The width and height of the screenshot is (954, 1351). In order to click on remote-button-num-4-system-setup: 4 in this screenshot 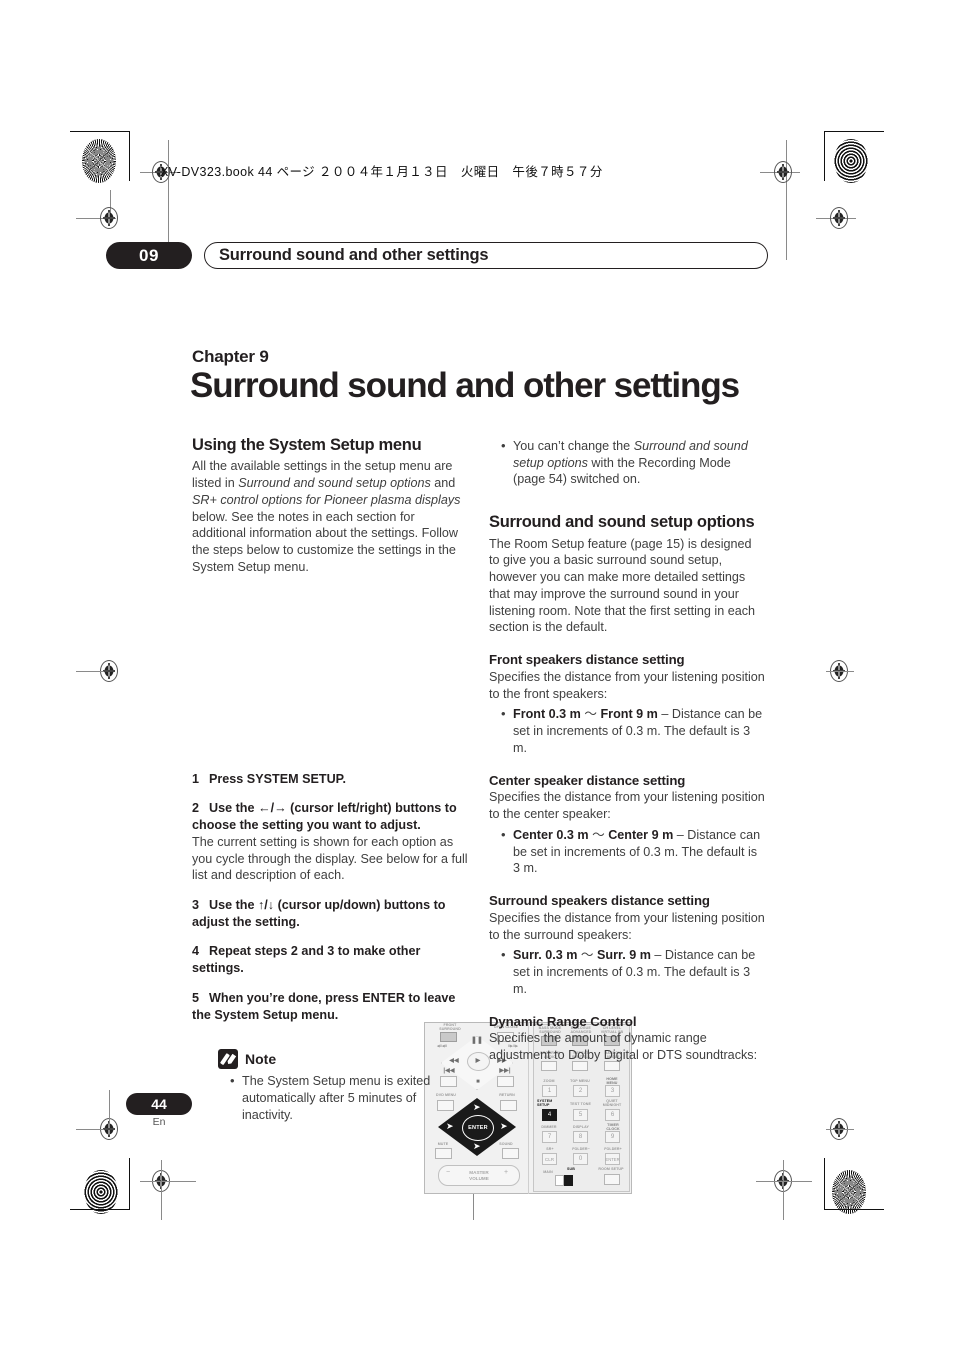, I will do `click(549, 1115)`.